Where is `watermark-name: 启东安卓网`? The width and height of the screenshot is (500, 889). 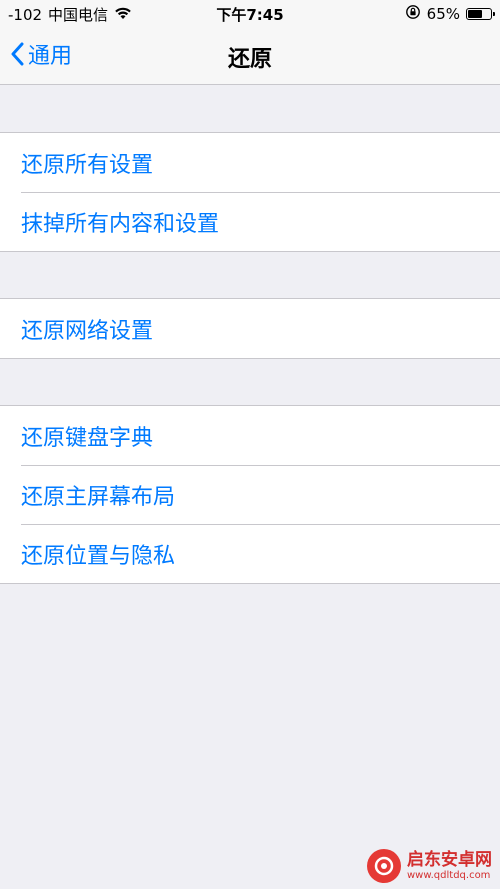
watermark-name: 启东安卓网 is located at coordinates (449, 860).